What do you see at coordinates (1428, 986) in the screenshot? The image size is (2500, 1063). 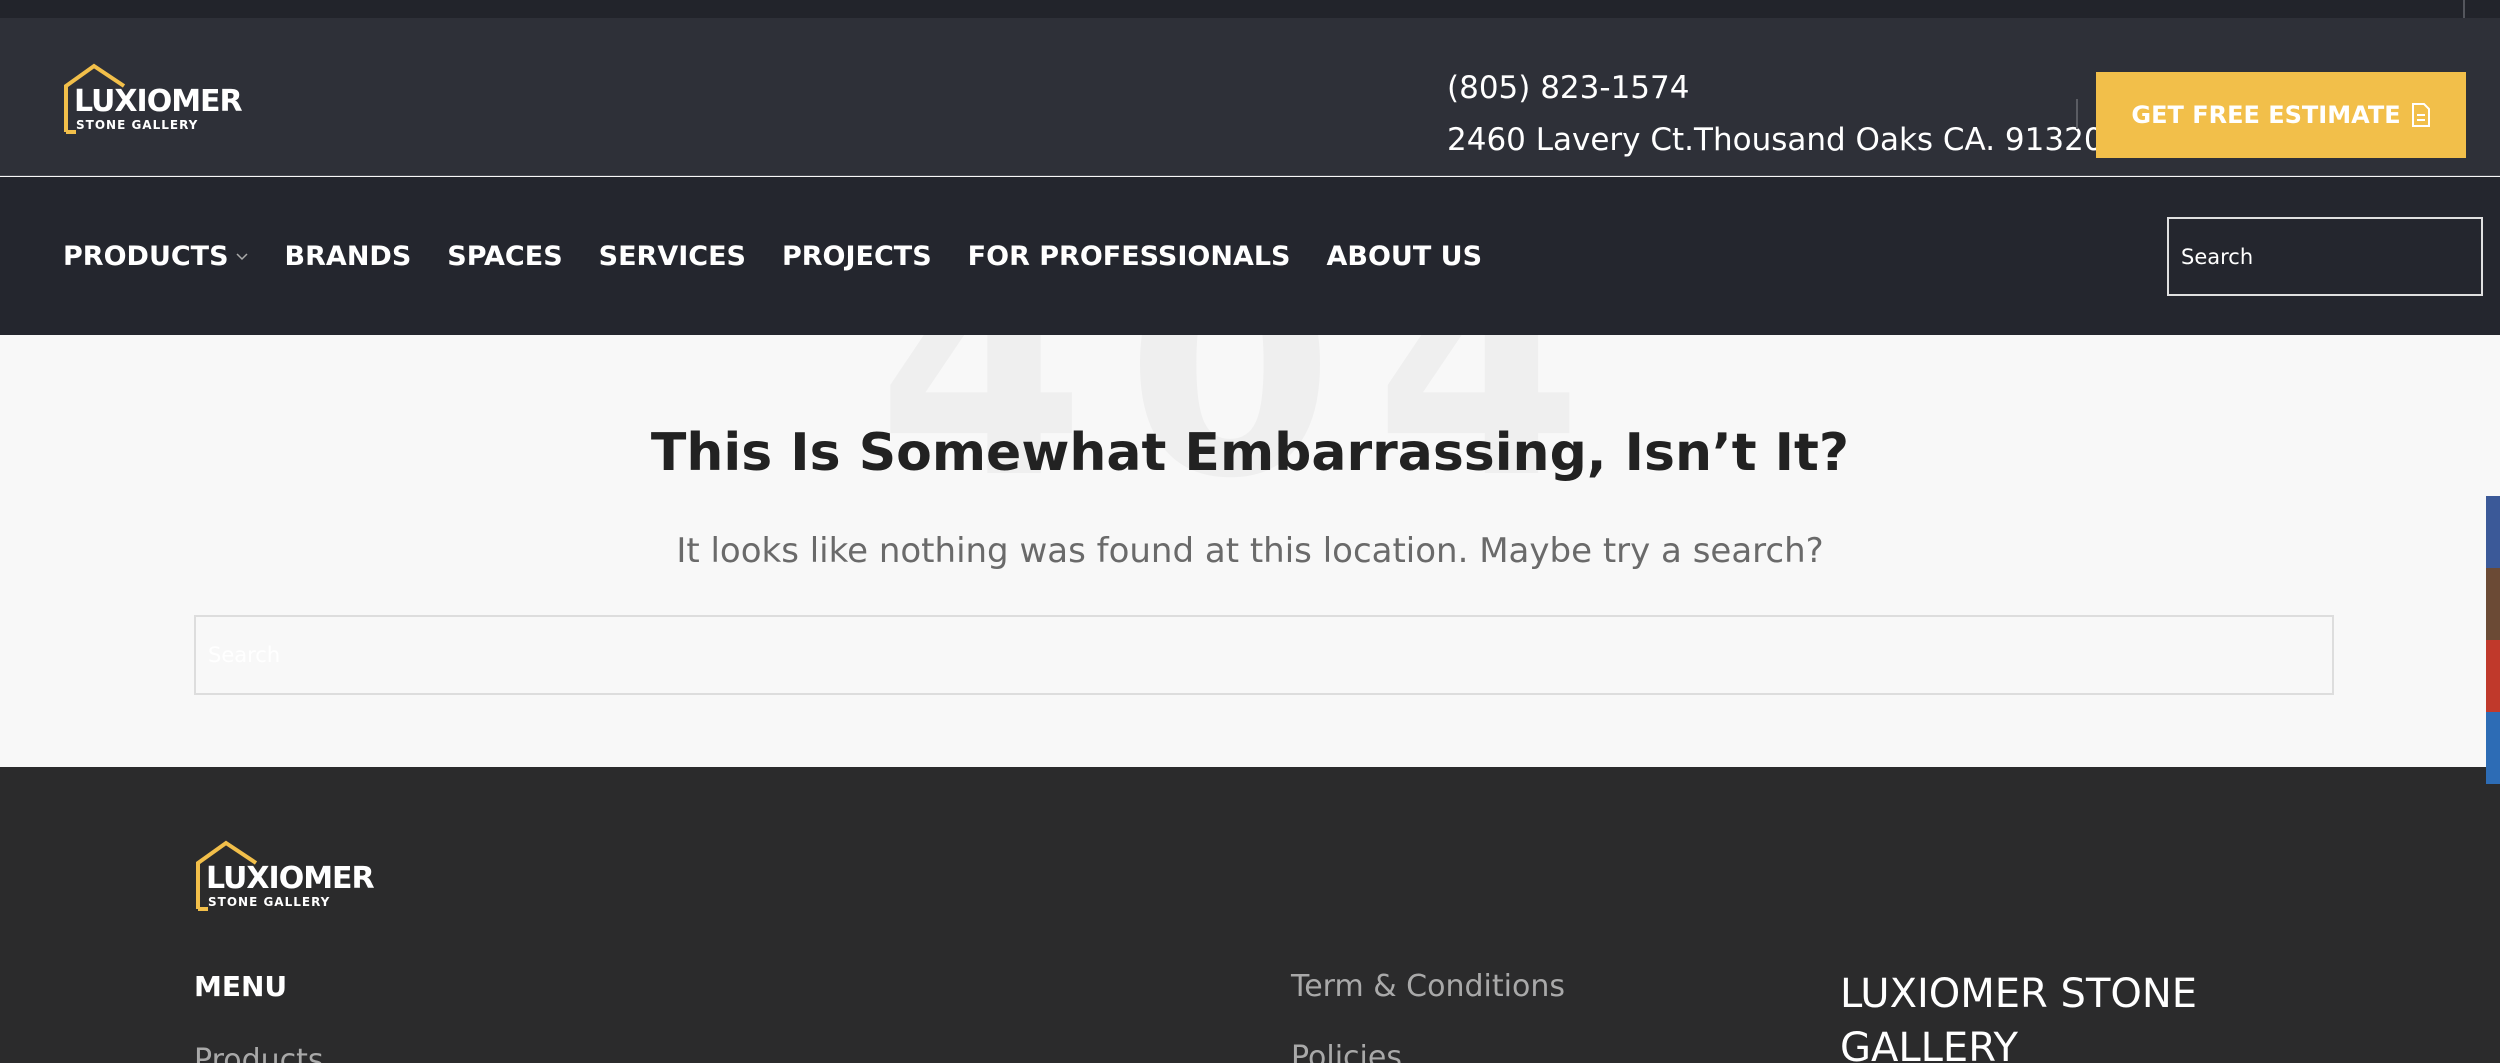 I see `footer-link-terms: Term & Conditions` at bounding box center [1428, 986].